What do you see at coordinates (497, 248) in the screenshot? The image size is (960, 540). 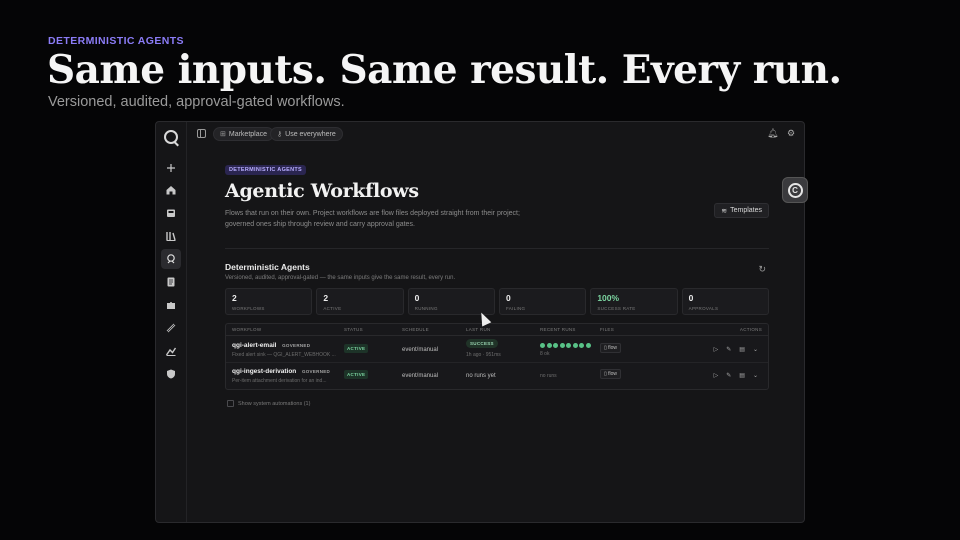 I see `divider` at bounding box center [497, 248].